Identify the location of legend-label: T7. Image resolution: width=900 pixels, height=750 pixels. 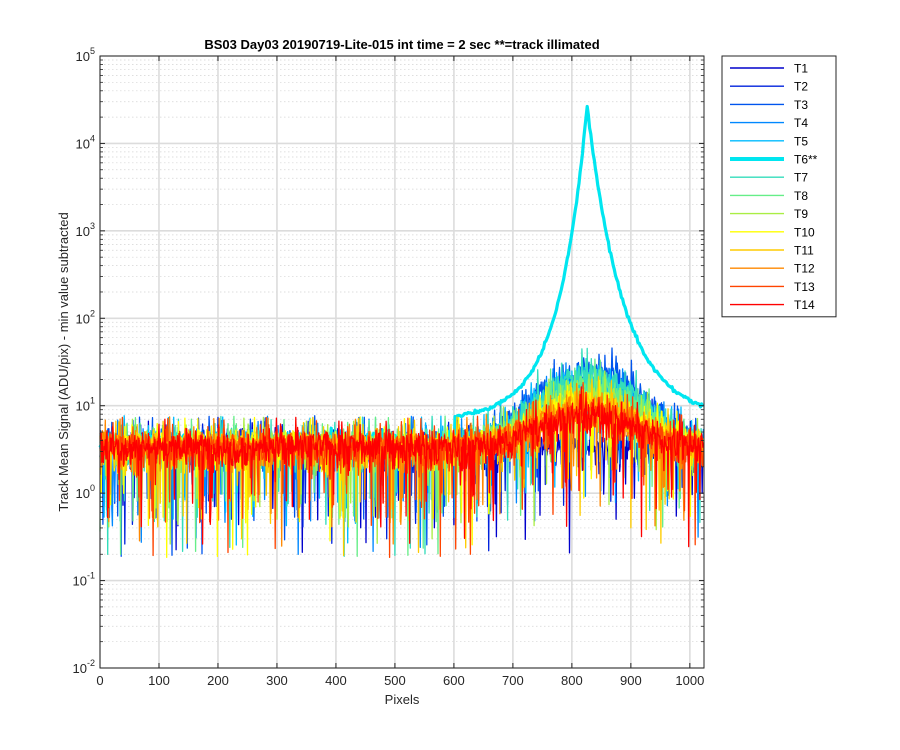
(801, 178).